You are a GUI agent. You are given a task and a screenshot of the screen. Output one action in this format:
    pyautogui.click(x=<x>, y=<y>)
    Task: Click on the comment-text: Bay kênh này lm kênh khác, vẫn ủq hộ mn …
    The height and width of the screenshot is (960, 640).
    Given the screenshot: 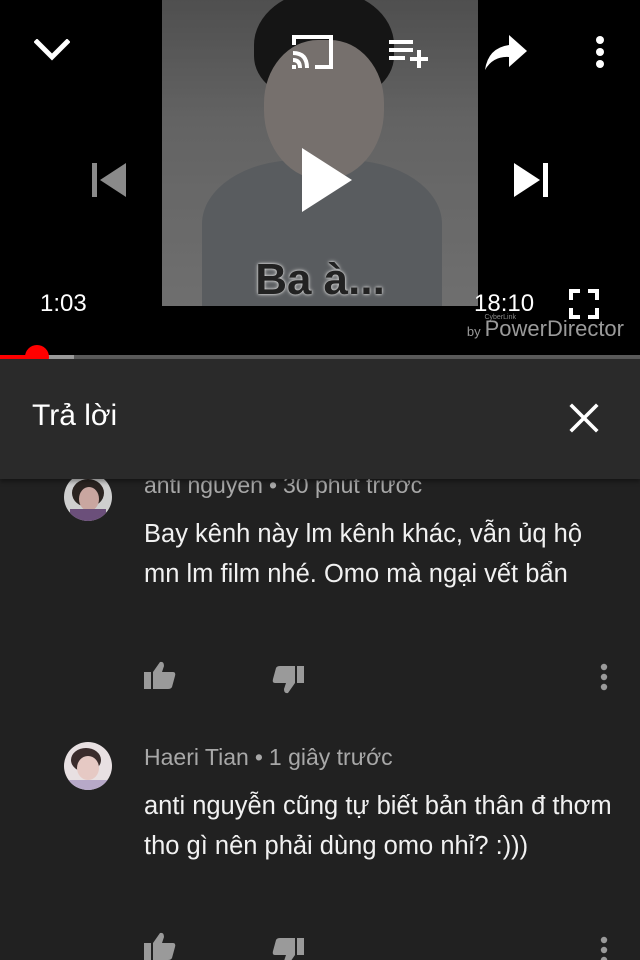 What is the action you would take?
    pyautogui.click(x=363, y=554)
    